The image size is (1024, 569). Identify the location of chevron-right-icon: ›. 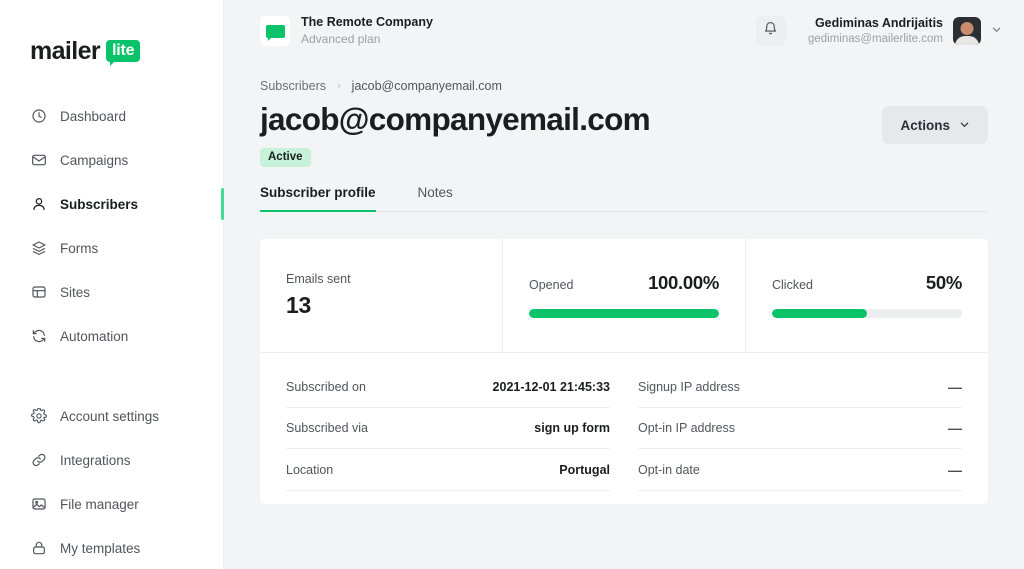
(339, 86).